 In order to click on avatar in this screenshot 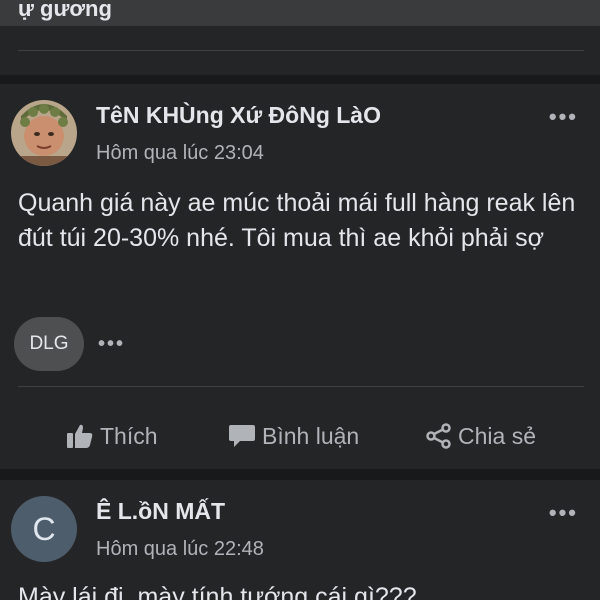, I will do `click(44, 133)`.